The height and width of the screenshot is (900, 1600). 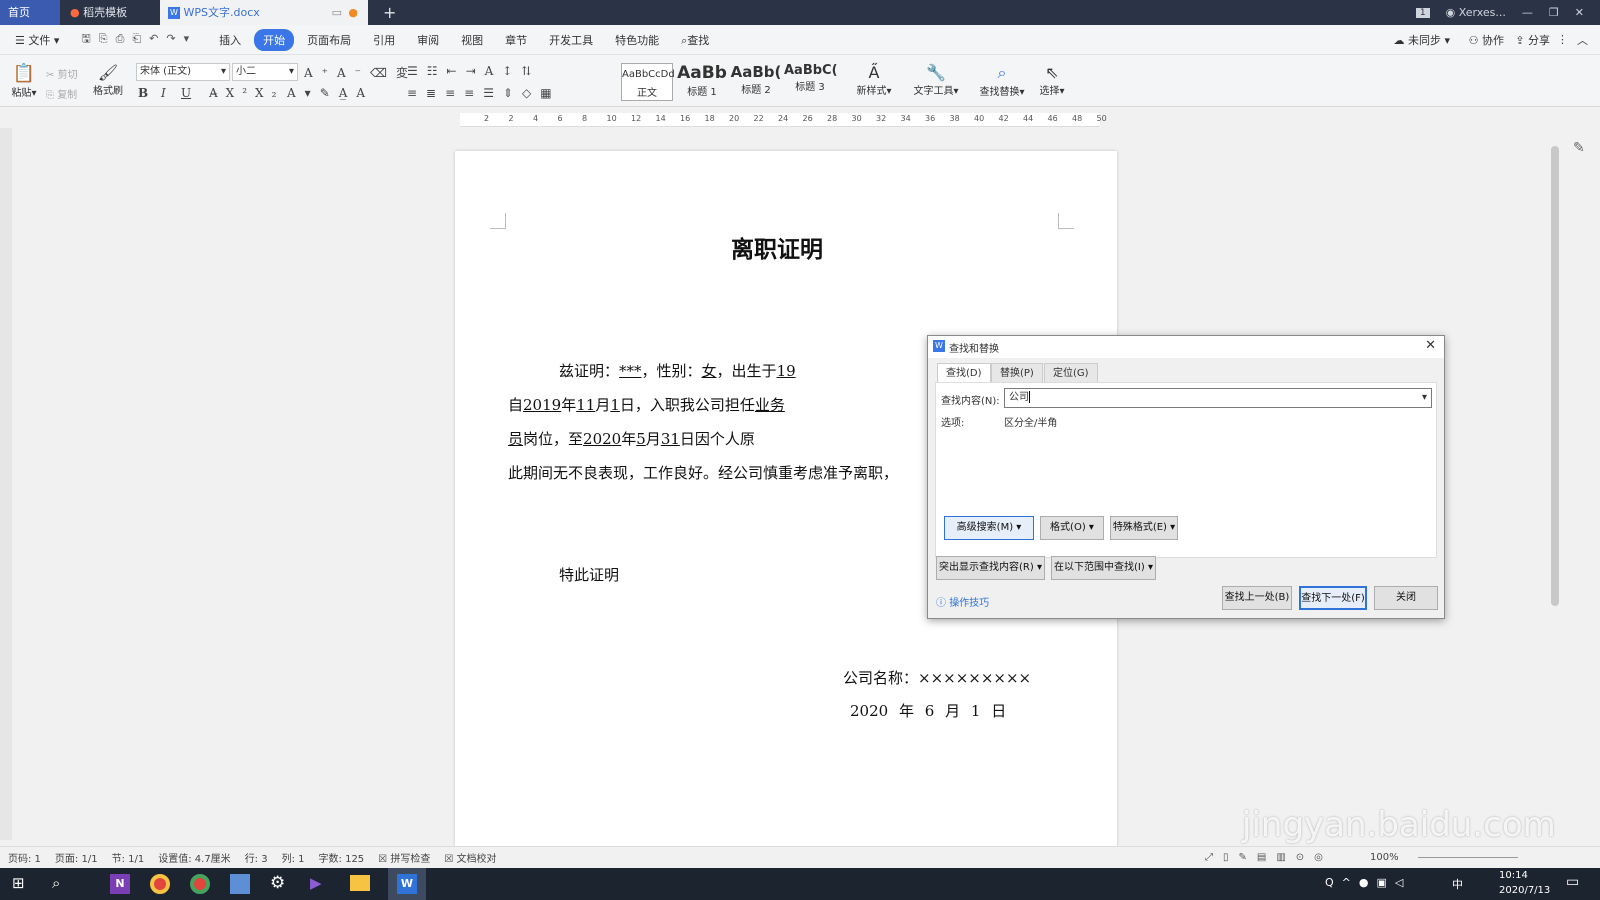 I want to click on find-in-button: 在以下范围中查找(I) ▾, so click(x=1103, y=568).